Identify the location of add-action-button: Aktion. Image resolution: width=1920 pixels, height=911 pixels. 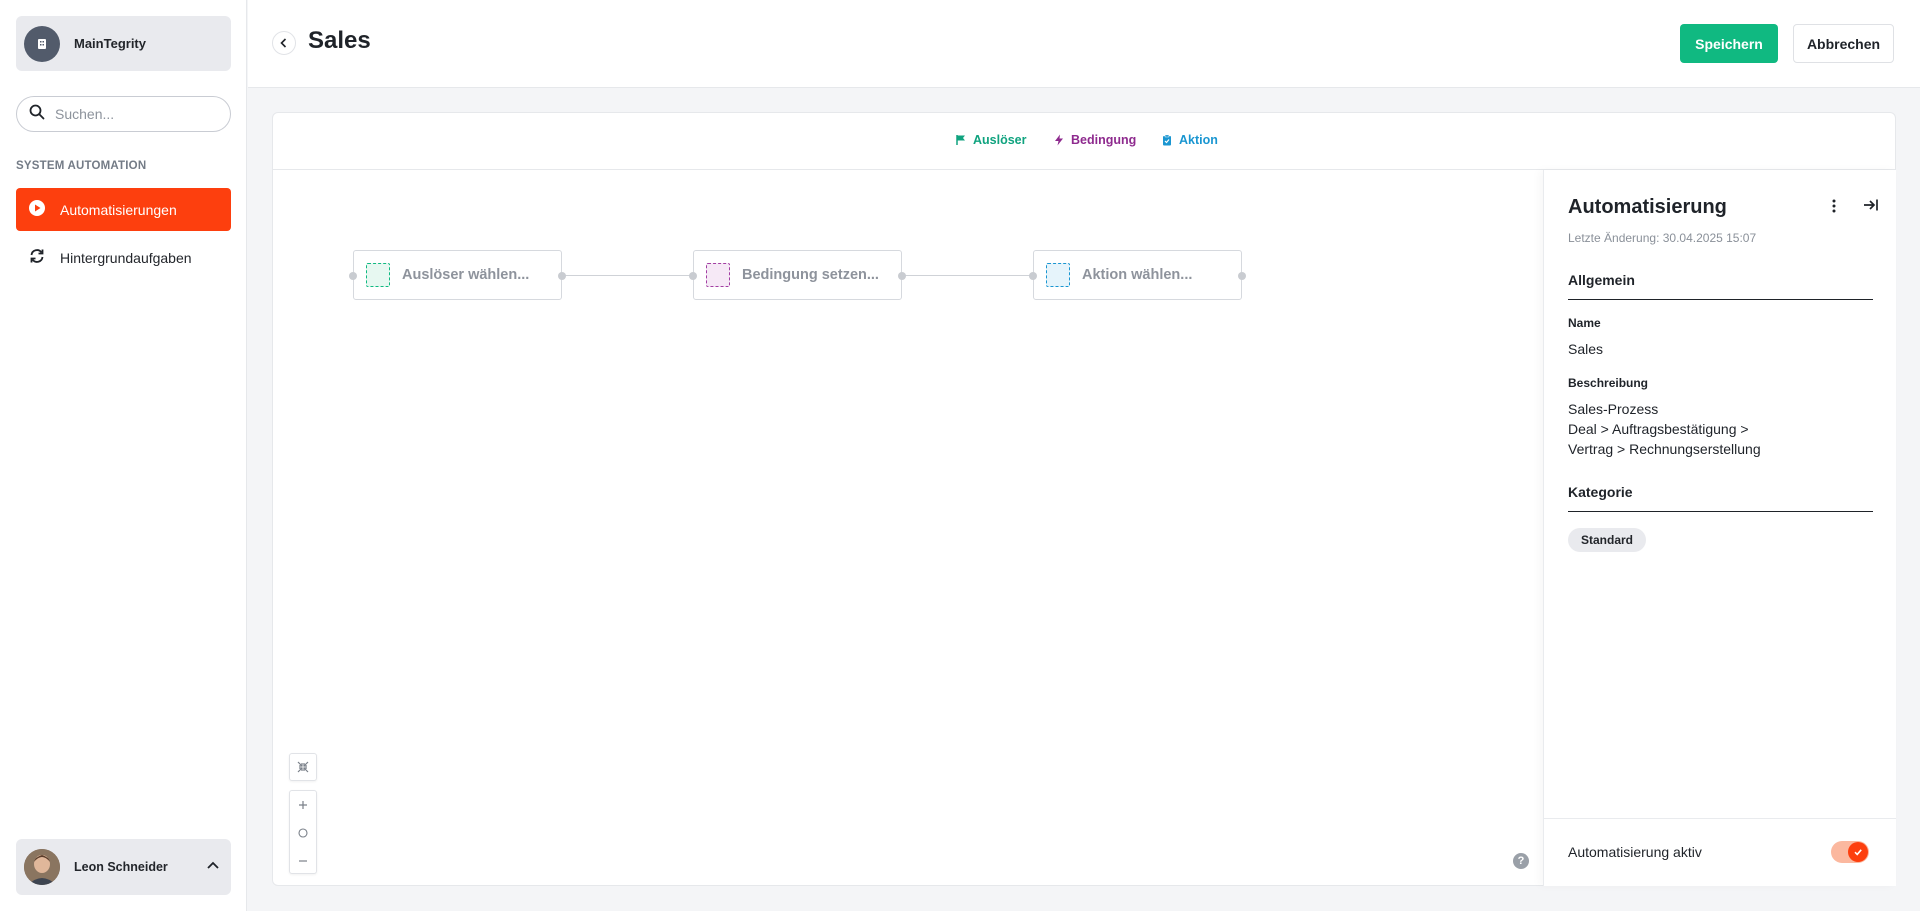
(1189, 140).